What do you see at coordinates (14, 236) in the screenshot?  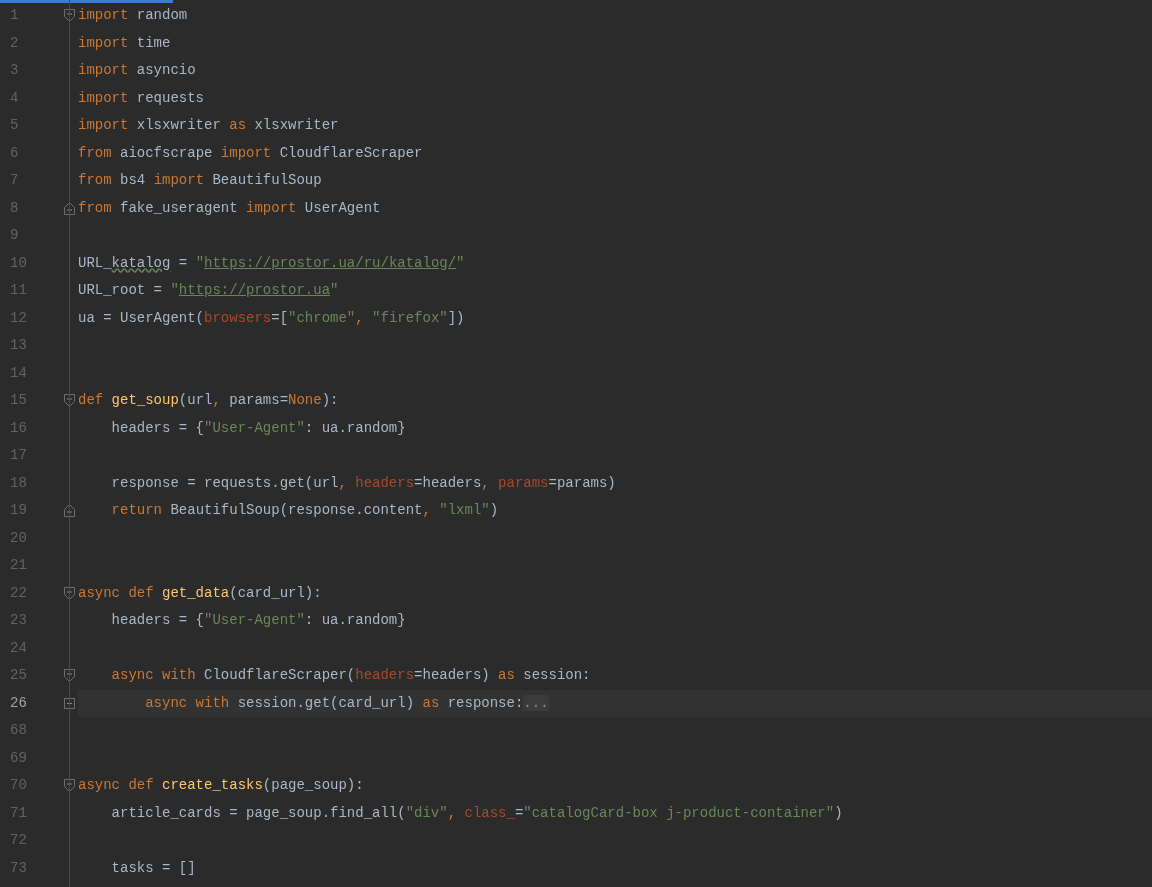 I see `line-number: 9` at bounding box center [14, 236].